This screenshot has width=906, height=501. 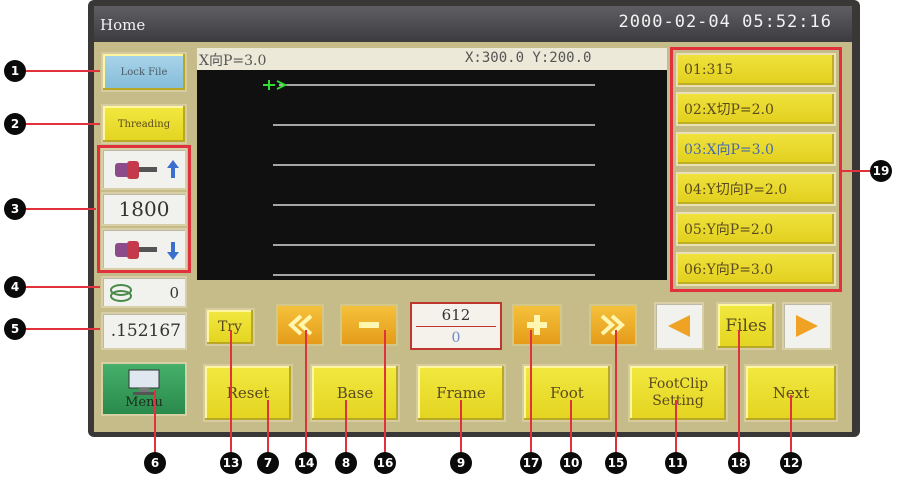 What do you see at coordinates (616, 463) in the screenshot?
I see `callout-15: 15` at bounding box center [616, 463].